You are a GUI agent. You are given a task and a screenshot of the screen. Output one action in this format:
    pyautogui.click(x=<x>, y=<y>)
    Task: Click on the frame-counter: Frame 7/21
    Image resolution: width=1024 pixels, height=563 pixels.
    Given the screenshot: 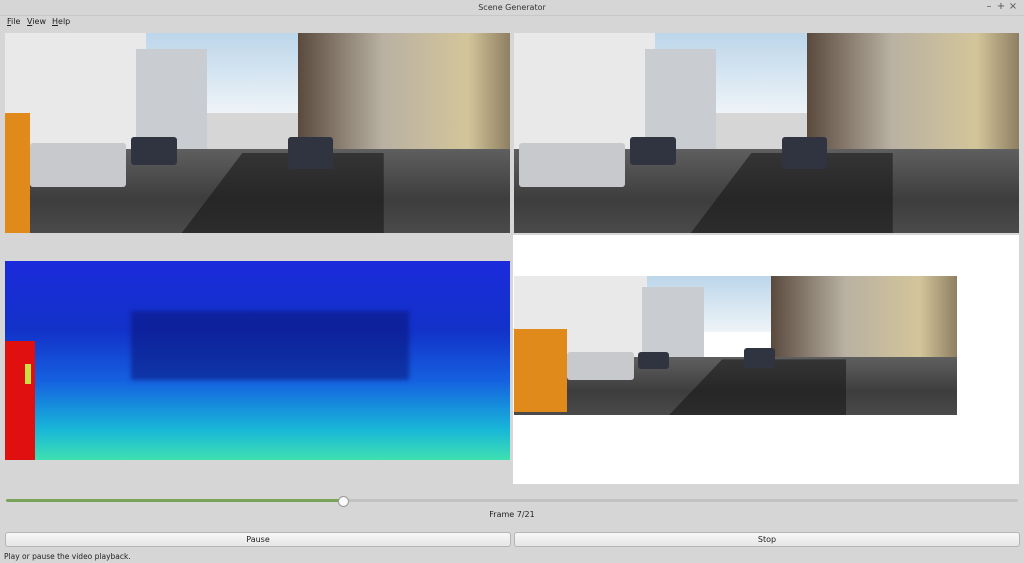 What is the action you would take?
    pyautogui.click(x=512, y=514)
    